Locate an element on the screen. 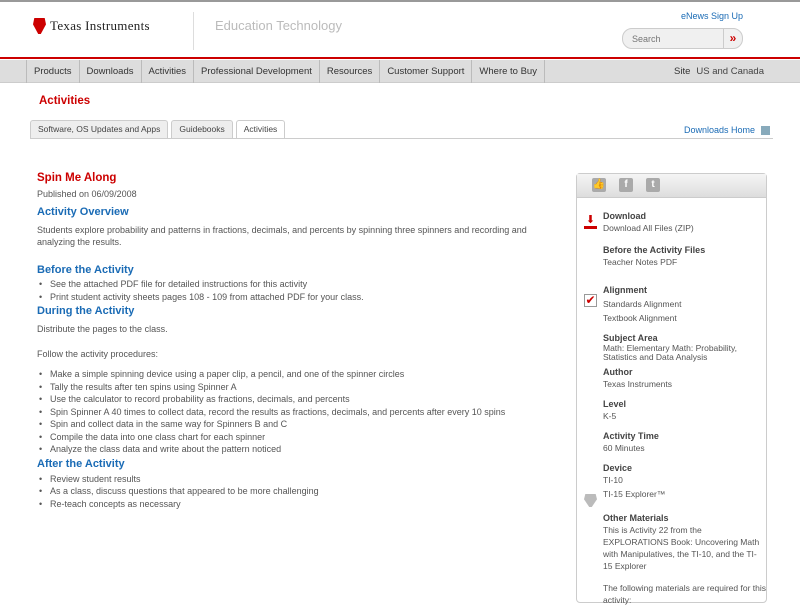 Image resolution: width=800 pixels, height=606 pixels. during-text: Follow the activity procedures: is located at coordinates (98, 354).